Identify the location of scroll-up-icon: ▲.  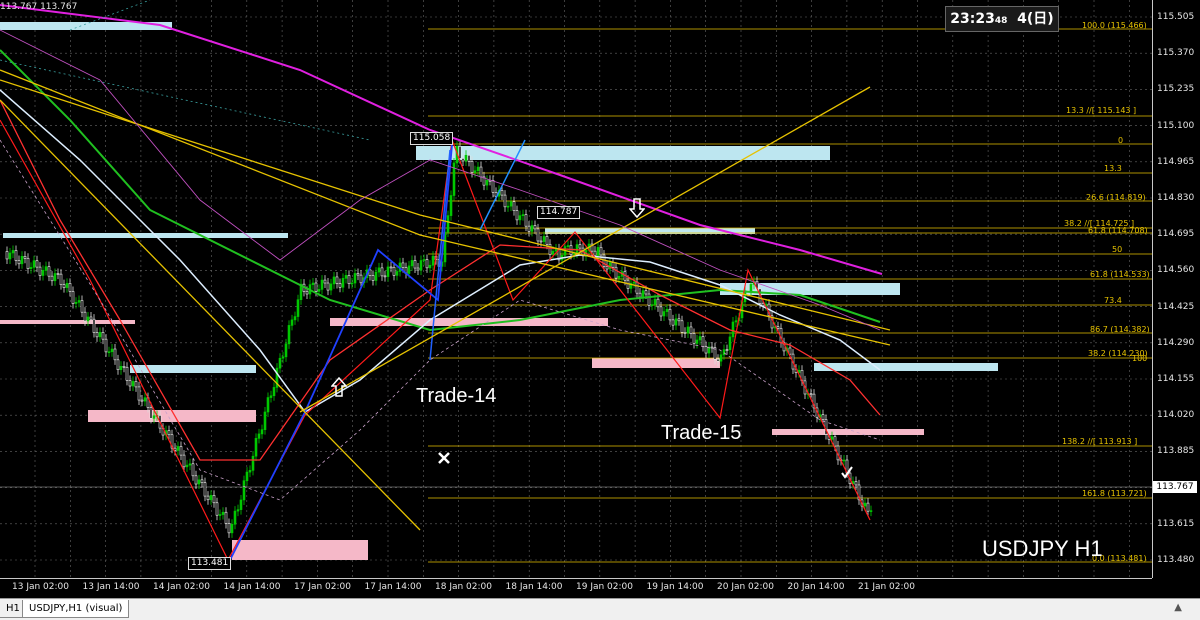
(1178, 607).